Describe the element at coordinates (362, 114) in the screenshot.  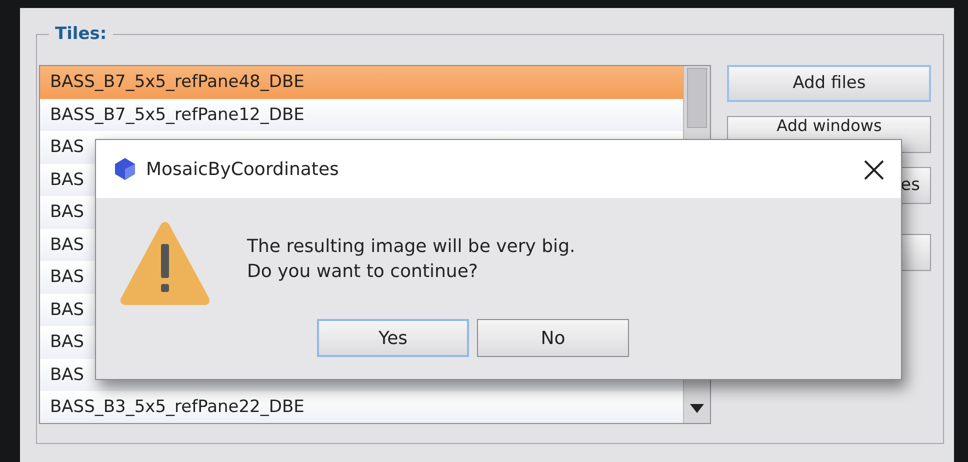
I see `list-item: BASS_B7_5x5_refPane12_DBE` at that location.